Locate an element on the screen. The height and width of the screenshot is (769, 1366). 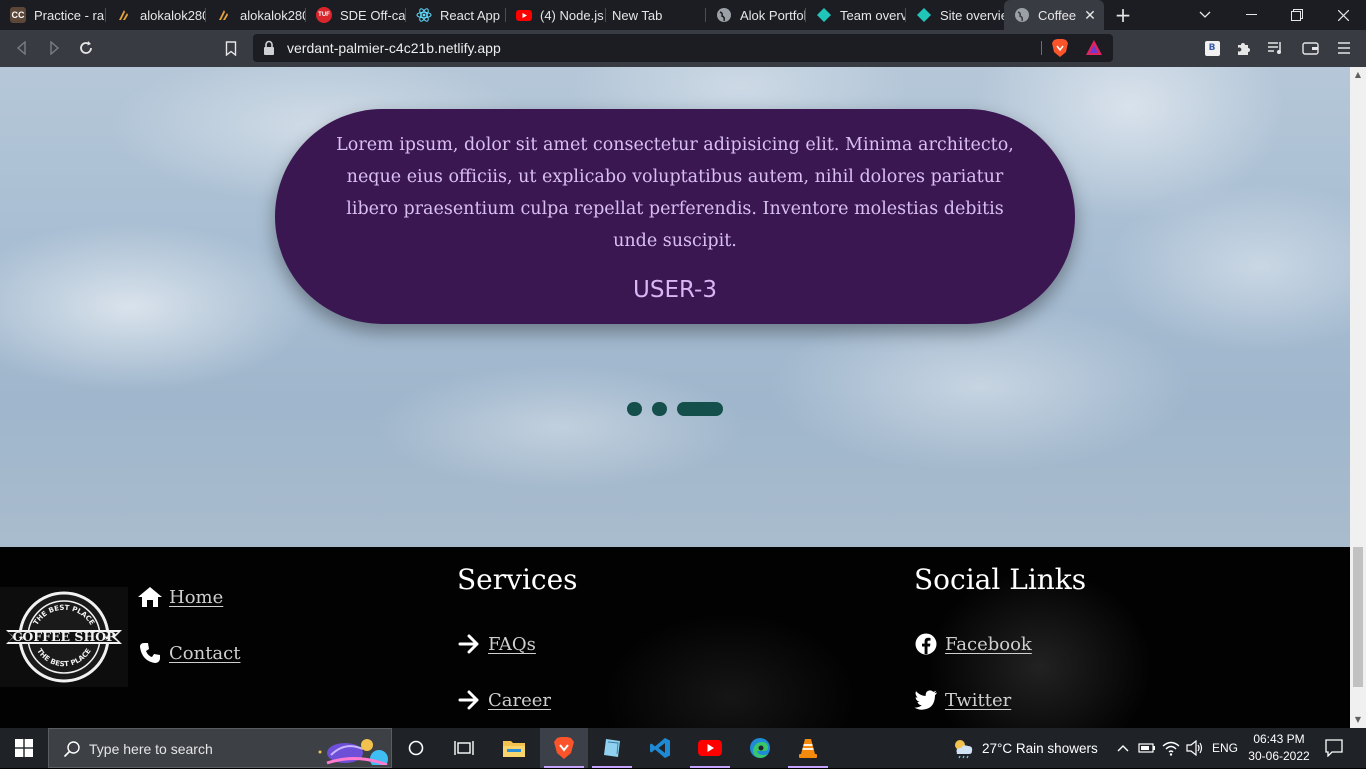
vscode-icon is located at coordinates (660, 748).